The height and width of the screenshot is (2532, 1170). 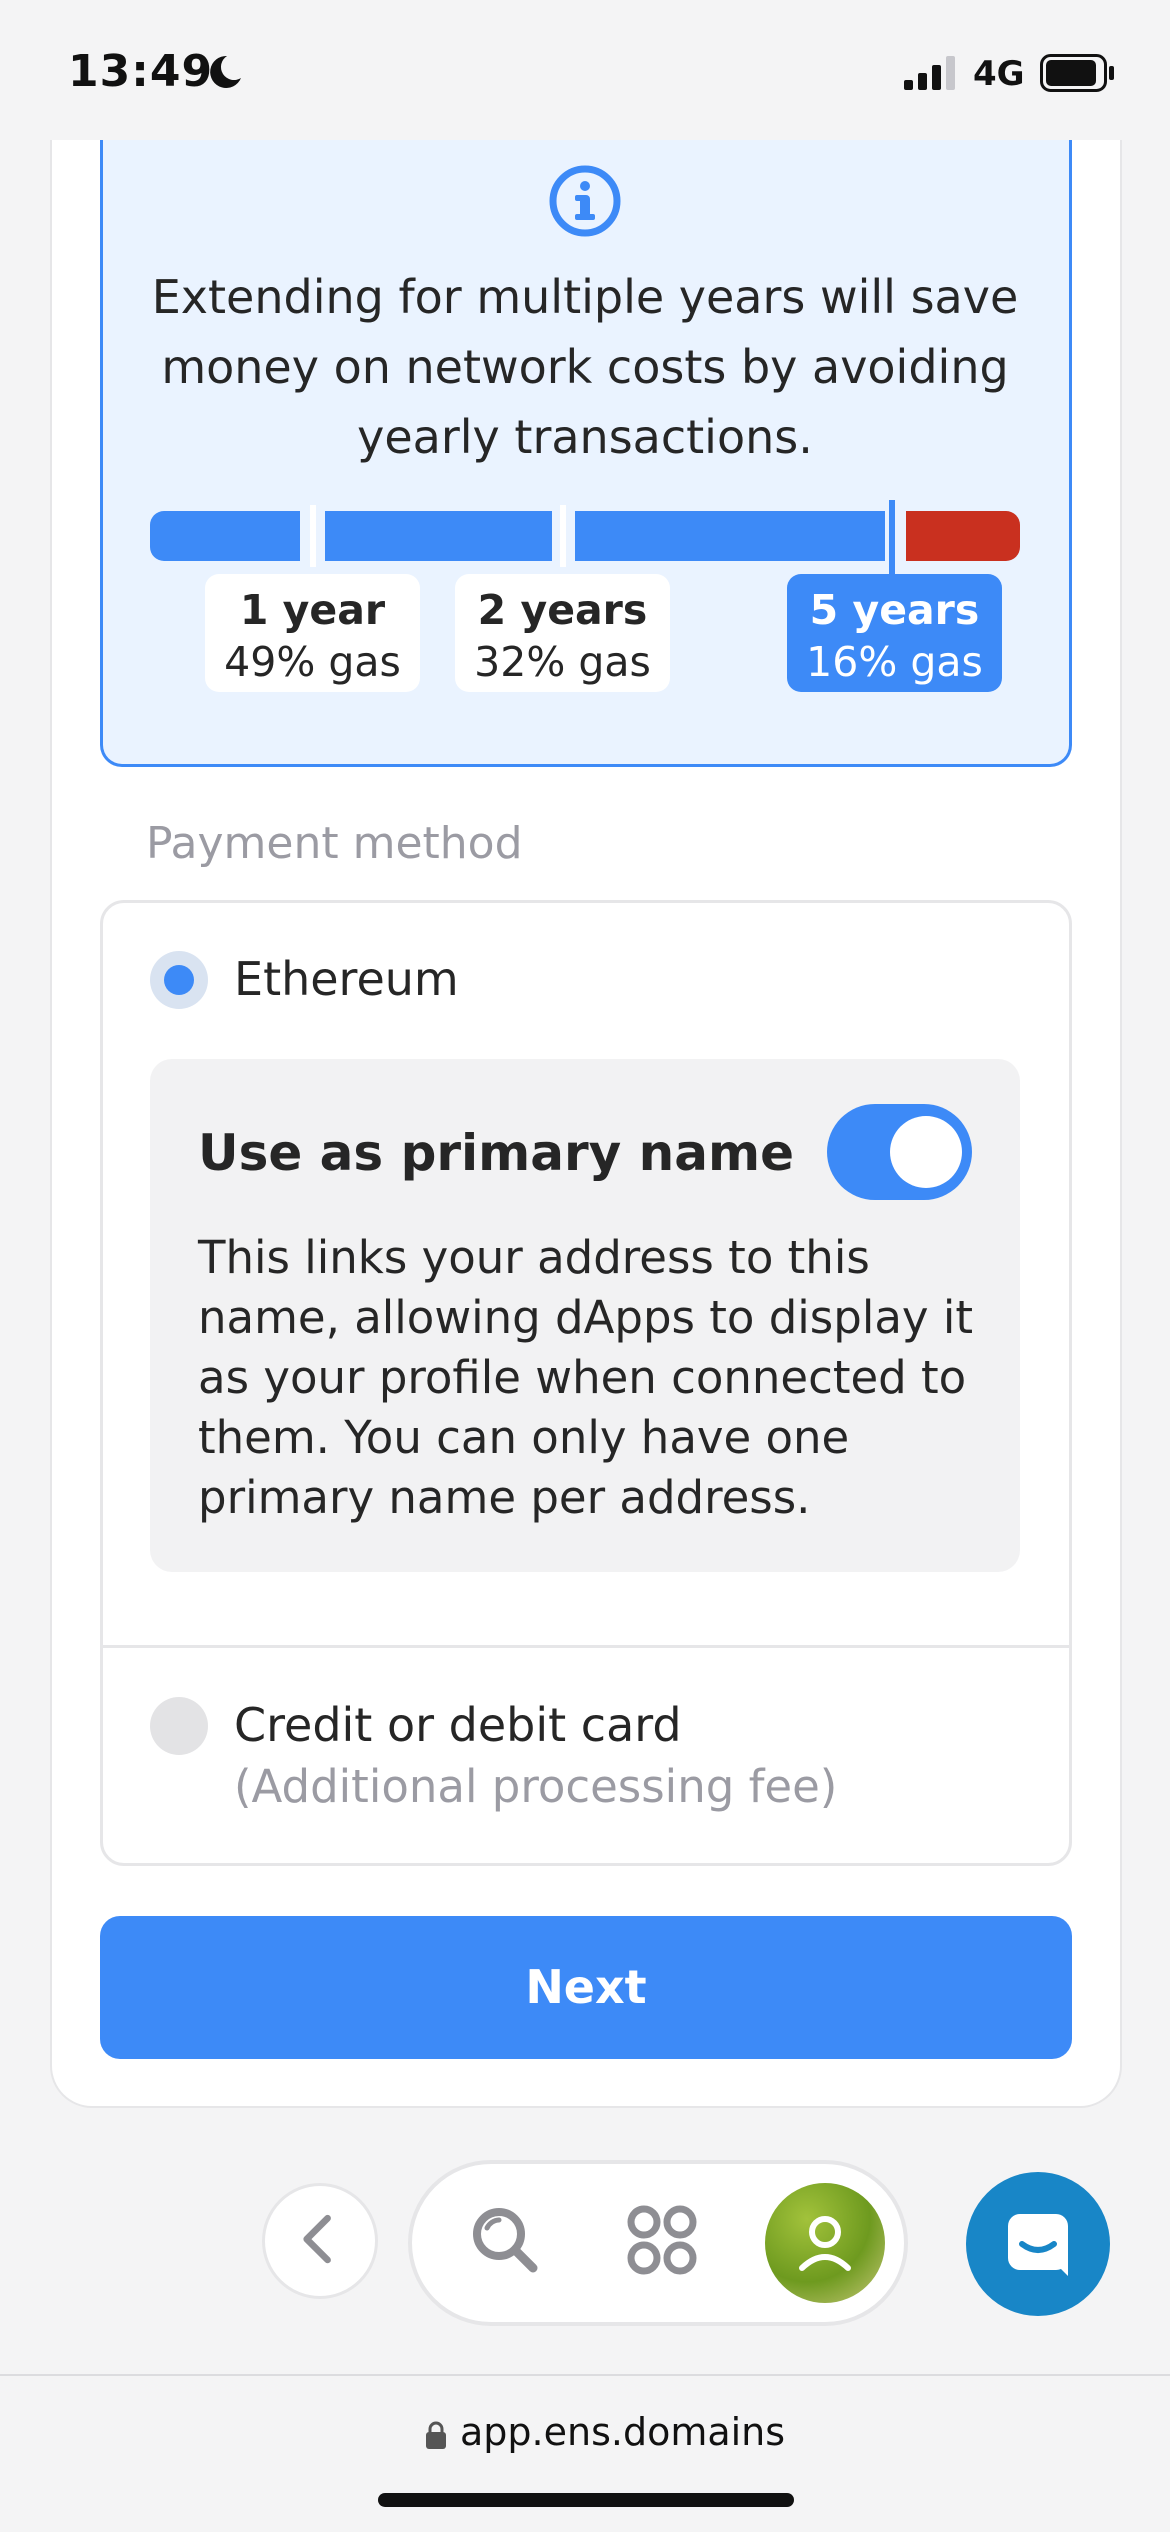 I want to click on profile-button, so click(x=825, y=2243).